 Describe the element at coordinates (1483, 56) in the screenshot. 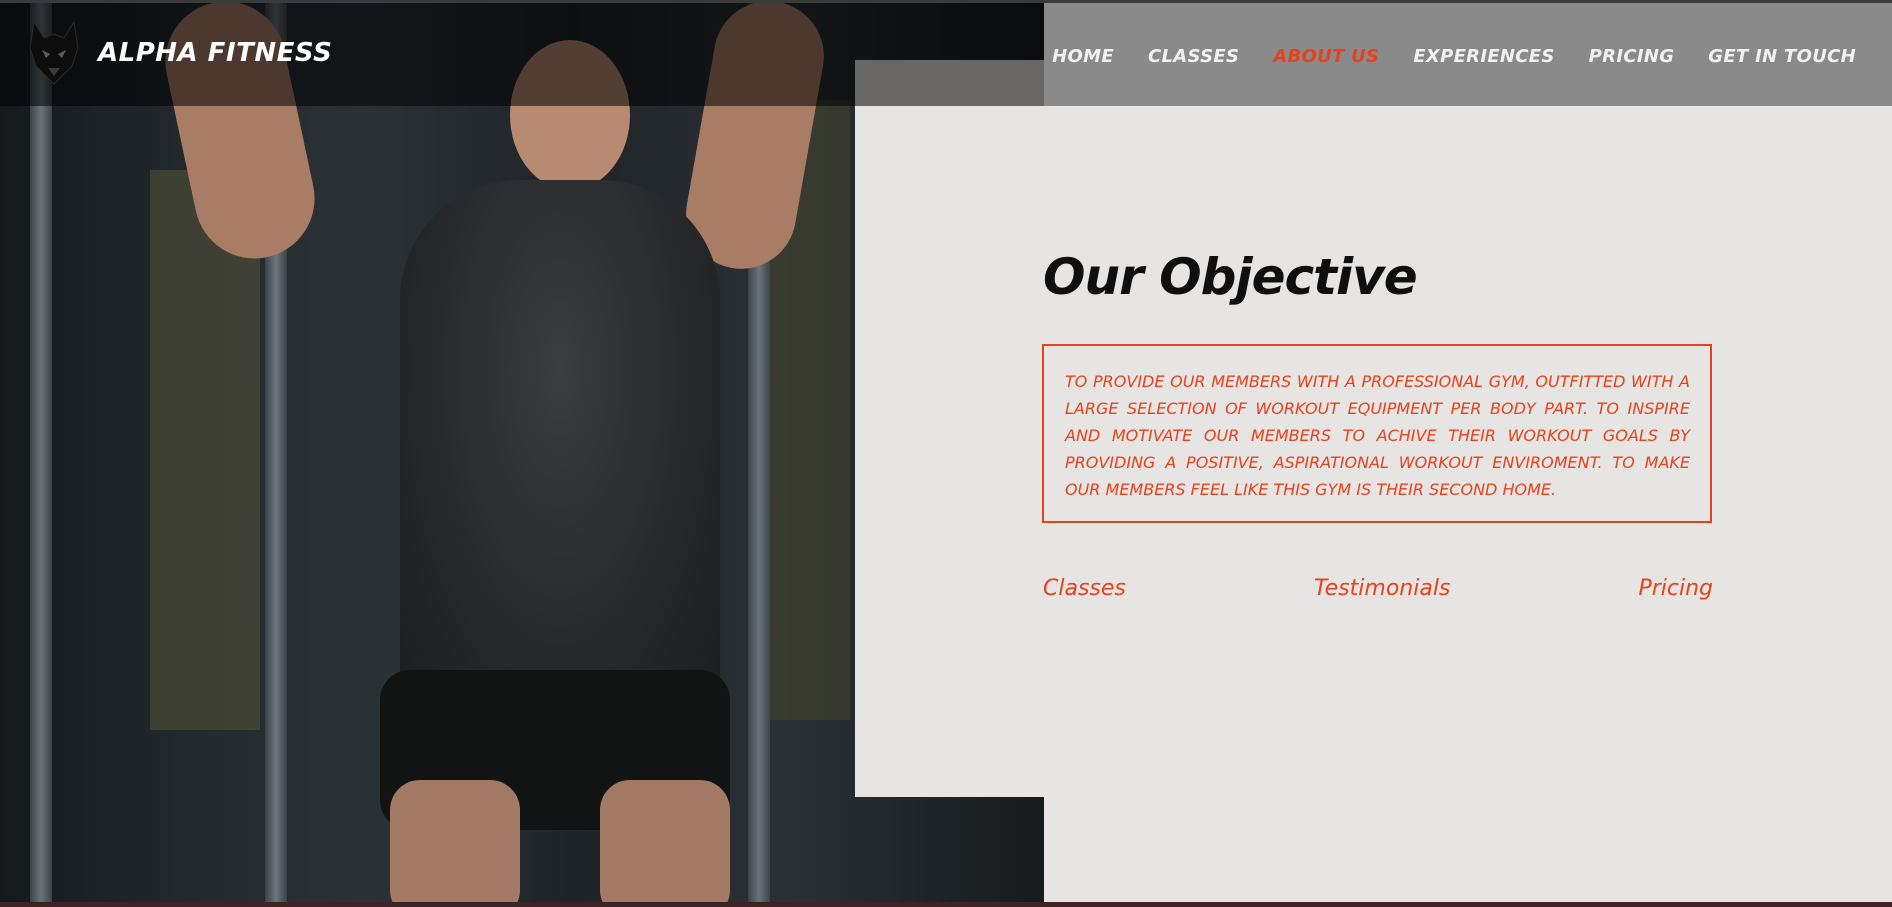

I see `nav-experiences: EXPERIENCES` at that location.